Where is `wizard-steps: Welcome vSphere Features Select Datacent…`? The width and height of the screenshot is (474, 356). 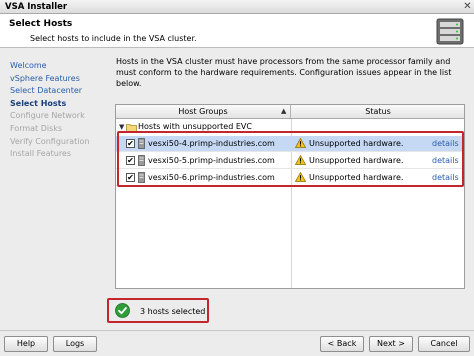
wizard-steps: Welcome vSphere Features Select Datacent… is located at coordinates (56, 110).